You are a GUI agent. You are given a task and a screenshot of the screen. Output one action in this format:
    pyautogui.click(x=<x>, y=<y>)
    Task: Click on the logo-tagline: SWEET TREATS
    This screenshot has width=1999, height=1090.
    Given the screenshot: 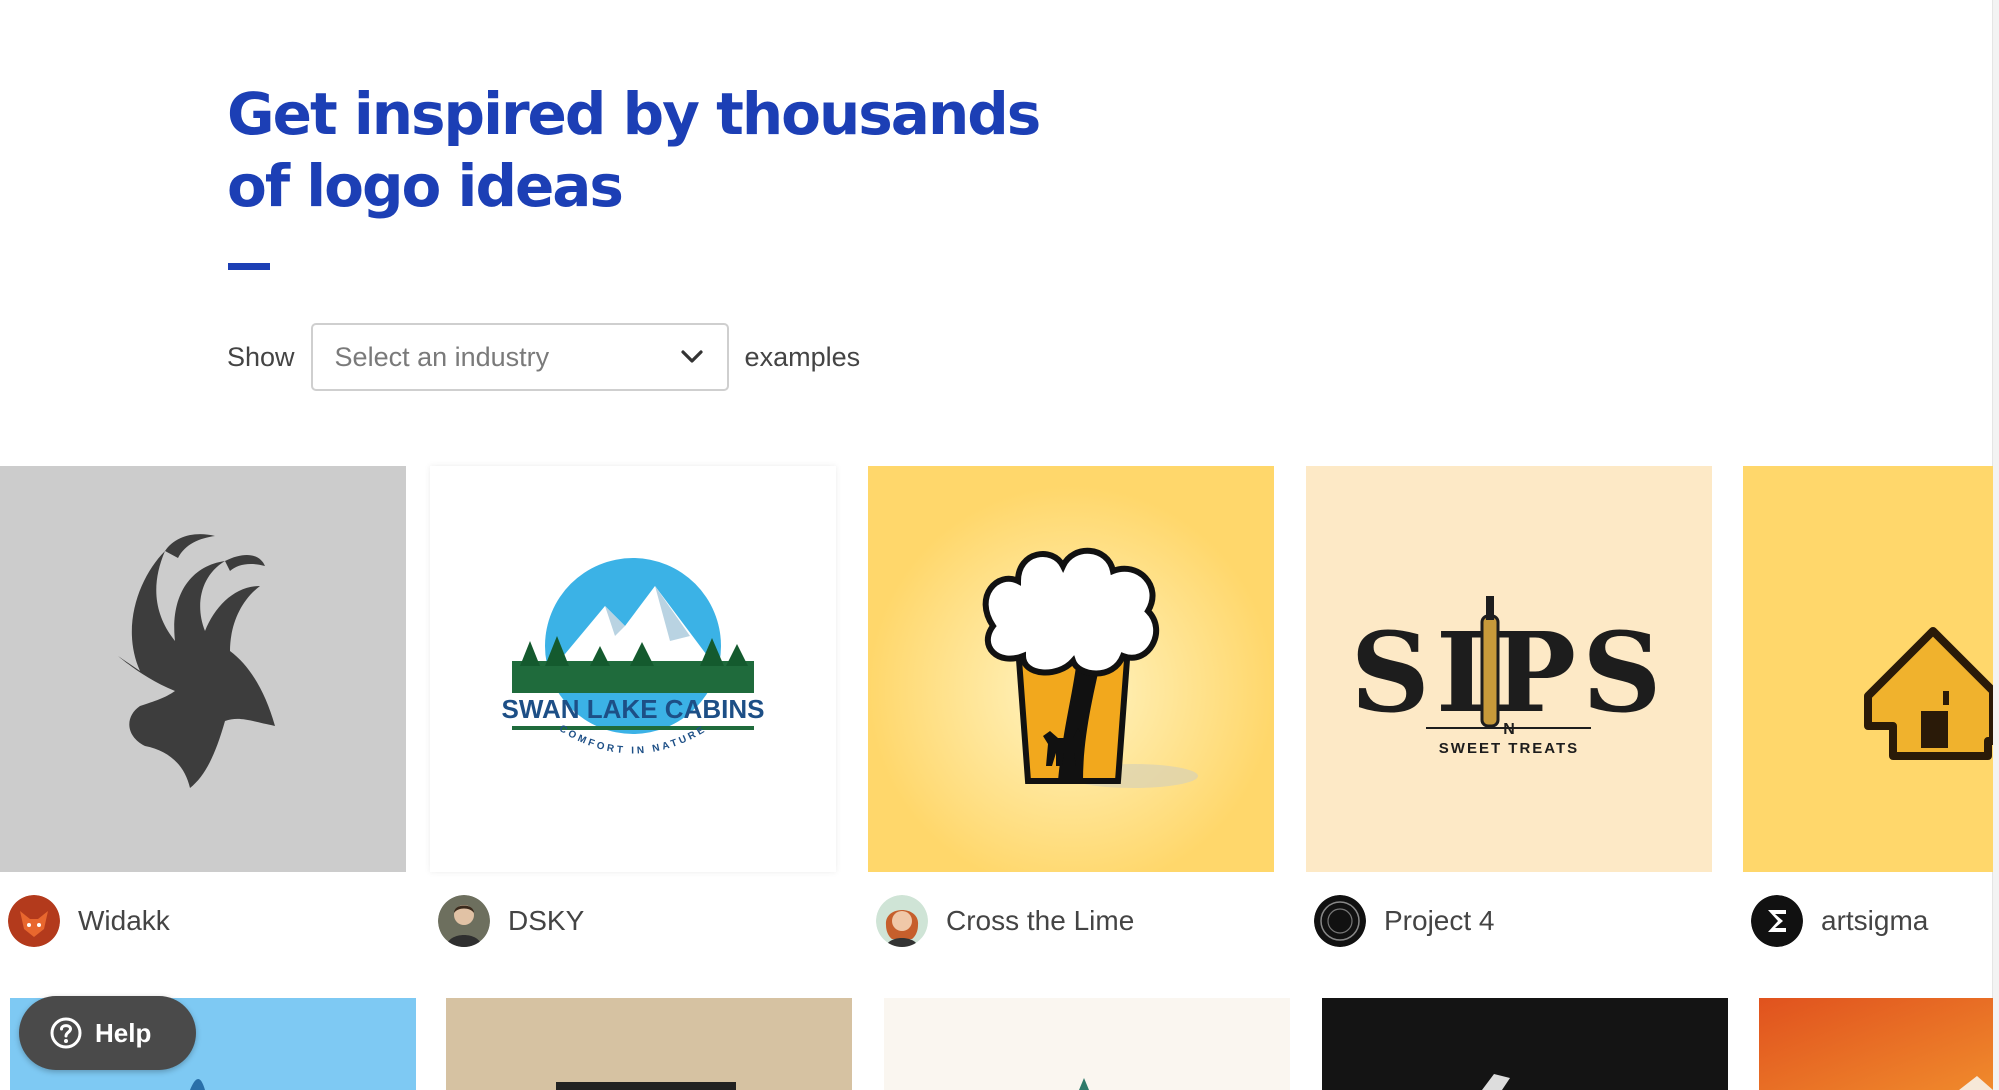 What is the action you would take?
    pyautogui.click(x=1509, y=748)
    